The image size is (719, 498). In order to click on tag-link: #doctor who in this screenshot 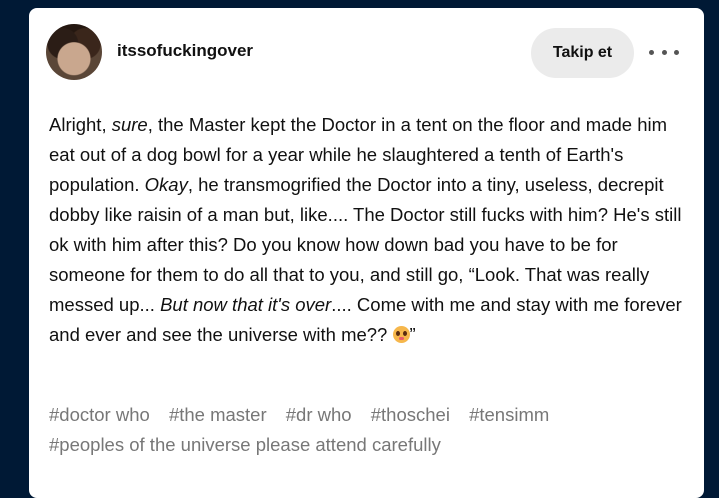, I will do `click(99, 414)`.